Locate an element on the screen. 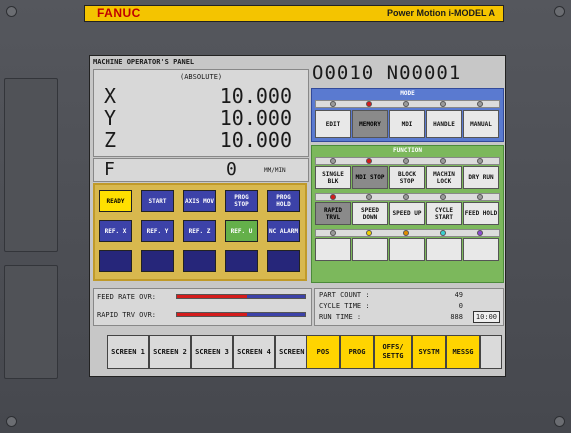 This screenshot has width=571, height=433. feed-hold-button: FEED HOLD is located at coordinates (481, 213).